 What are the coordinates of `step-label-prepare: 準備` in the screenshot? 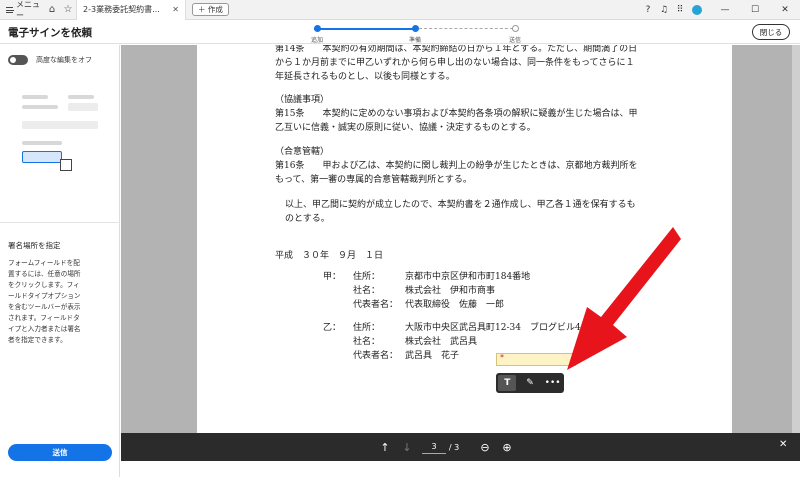 It's located at (414, 40).